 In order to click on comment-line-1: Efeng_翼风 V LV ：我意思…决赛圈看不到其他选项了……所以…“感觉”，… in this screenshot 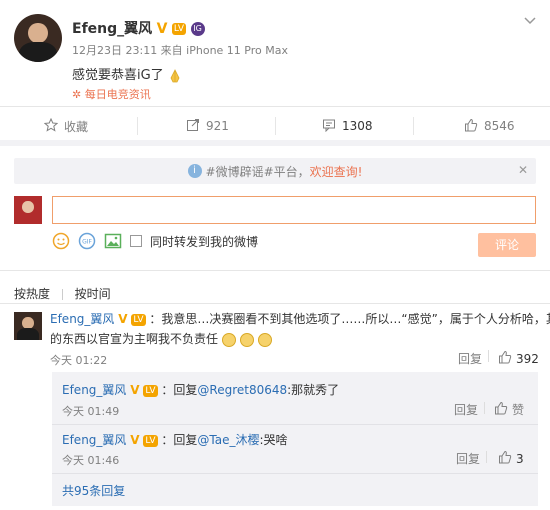, I will do `click(300, 318)`.